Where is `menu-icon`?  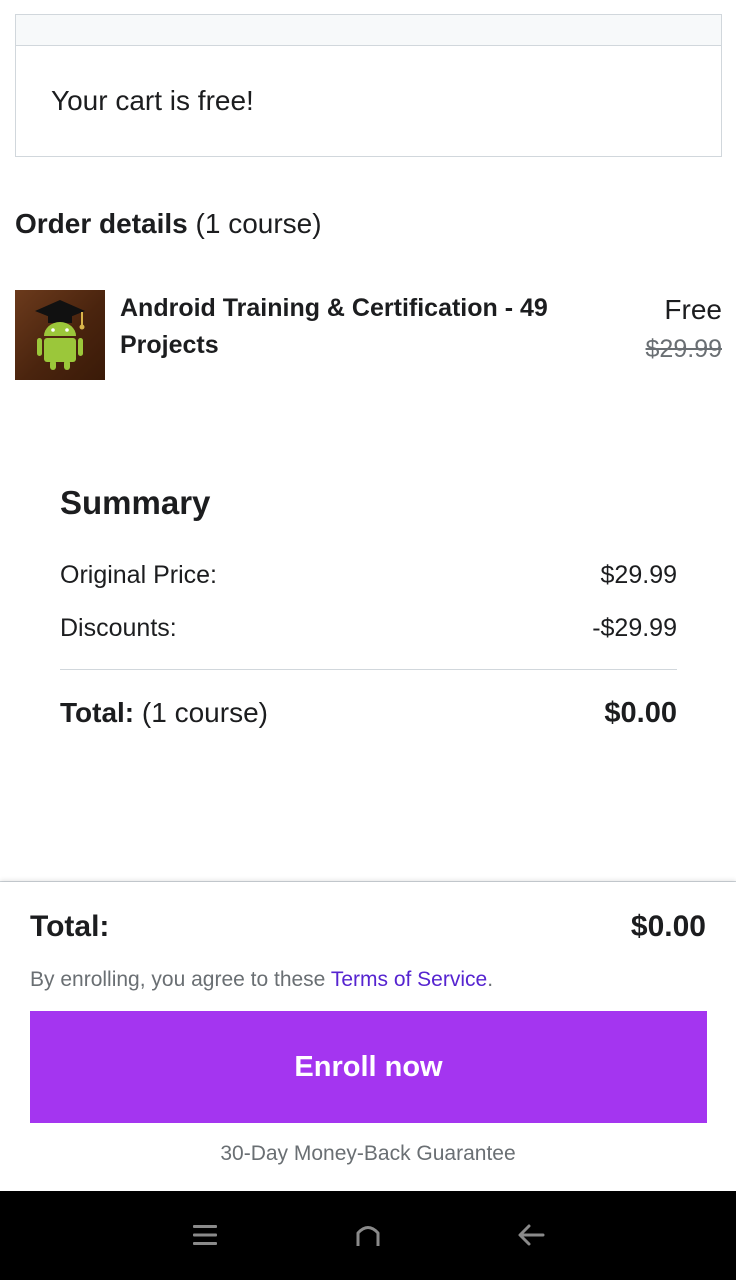 menu-icon is located at coordinates (205, 1235).